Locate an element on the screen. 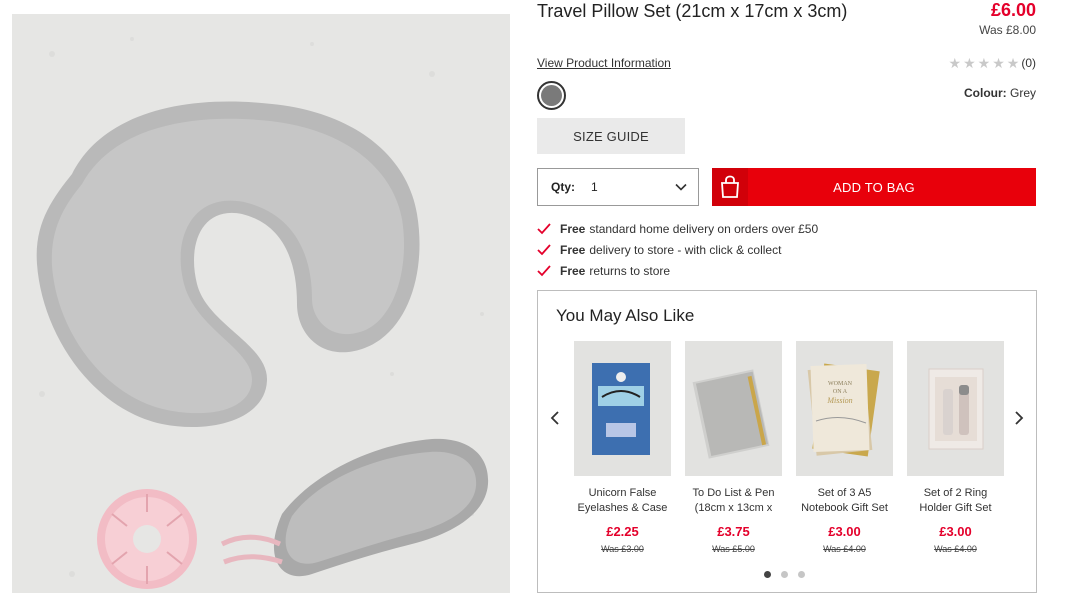 The image size is (1065, 593). carousel-pagination is located at coordinates (784, 574).